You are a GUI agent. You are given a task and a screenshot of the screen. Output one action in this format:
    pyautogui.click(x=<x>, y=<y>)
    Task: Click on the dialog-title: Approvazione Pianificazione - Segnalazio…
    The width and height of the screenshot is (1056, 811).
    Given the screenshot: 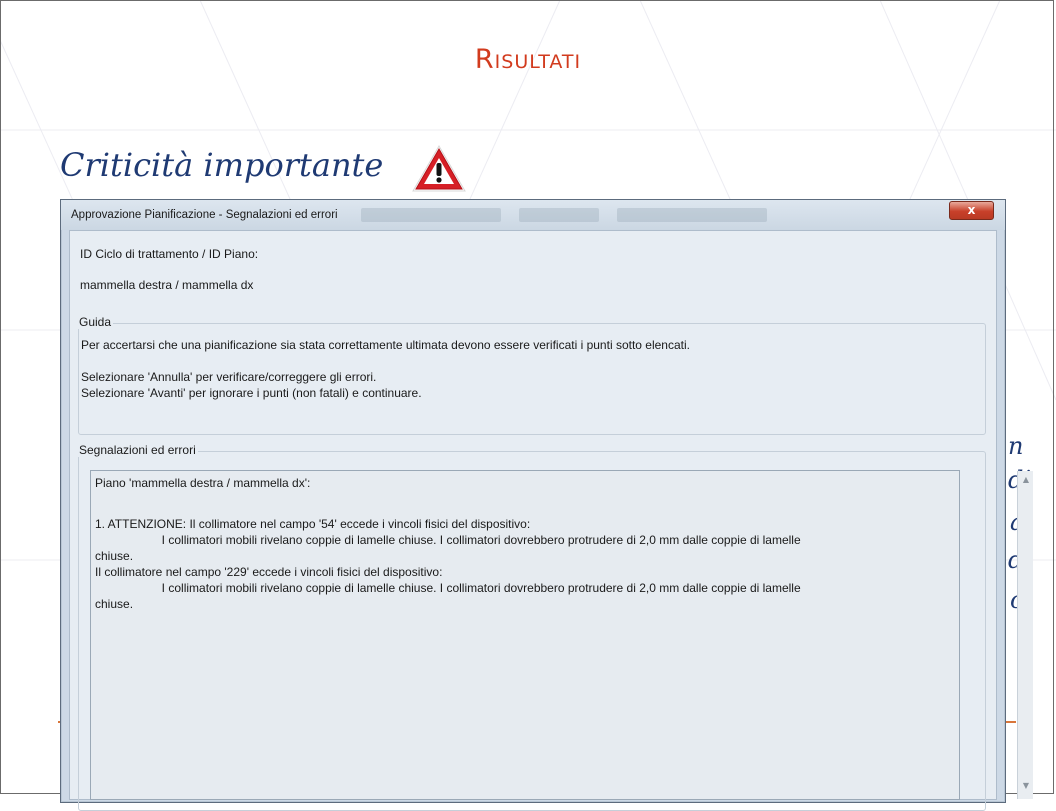 What is the action you would take?
    pyautogui.click(x=204, y=215)
    